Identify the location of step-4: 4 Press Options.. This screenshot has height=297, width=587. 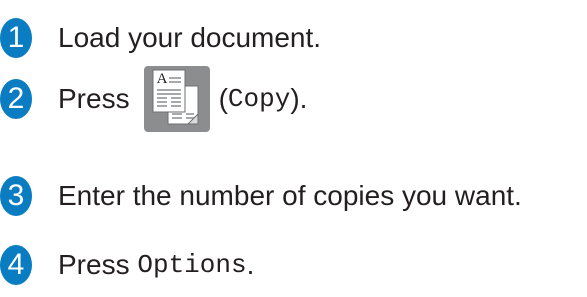
(127, 265).